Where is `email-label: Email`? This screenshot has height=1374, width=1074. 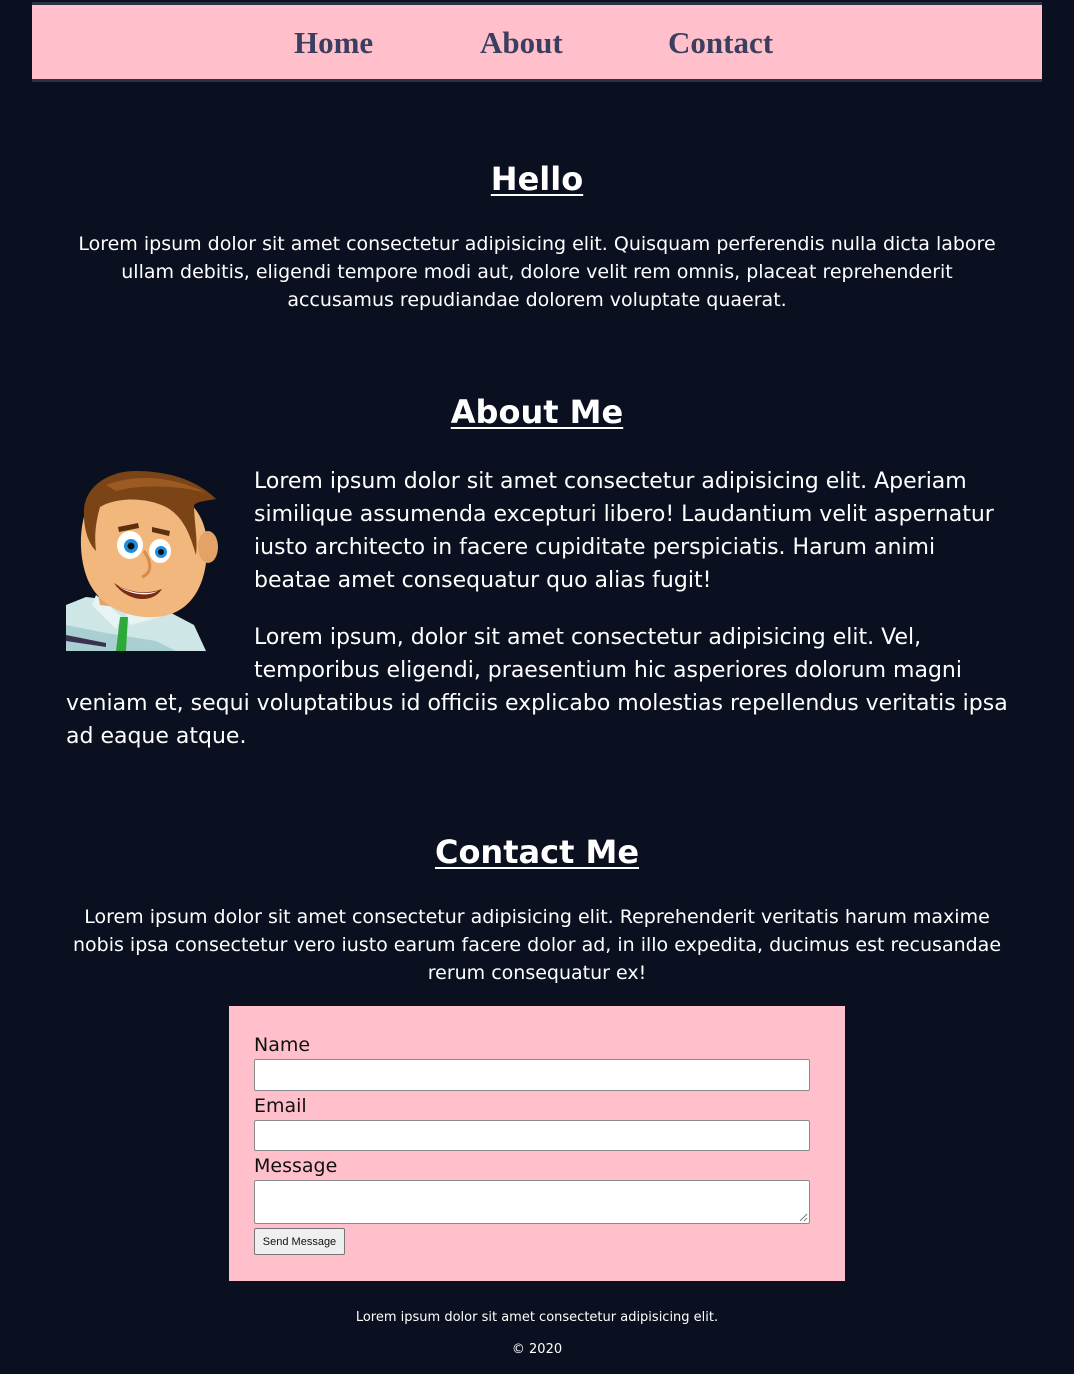
email-label: Email is located at coordinates (280, 1106).